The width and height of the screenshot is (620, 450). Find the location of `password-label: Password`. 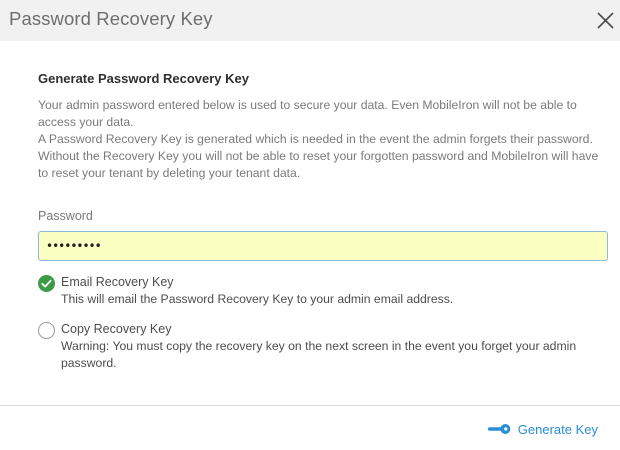

password-label: Password is located at coordinates (65, 216).